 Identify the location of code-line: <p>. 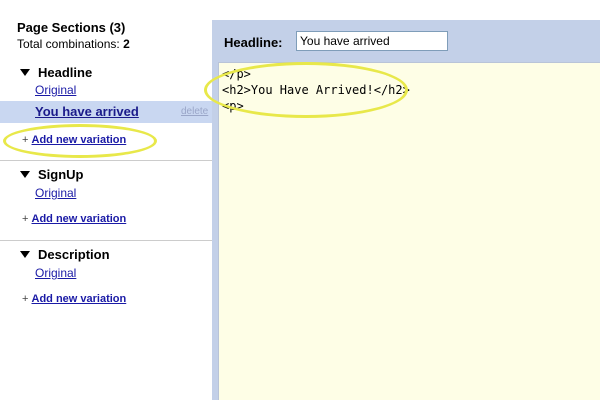
(233, 106).